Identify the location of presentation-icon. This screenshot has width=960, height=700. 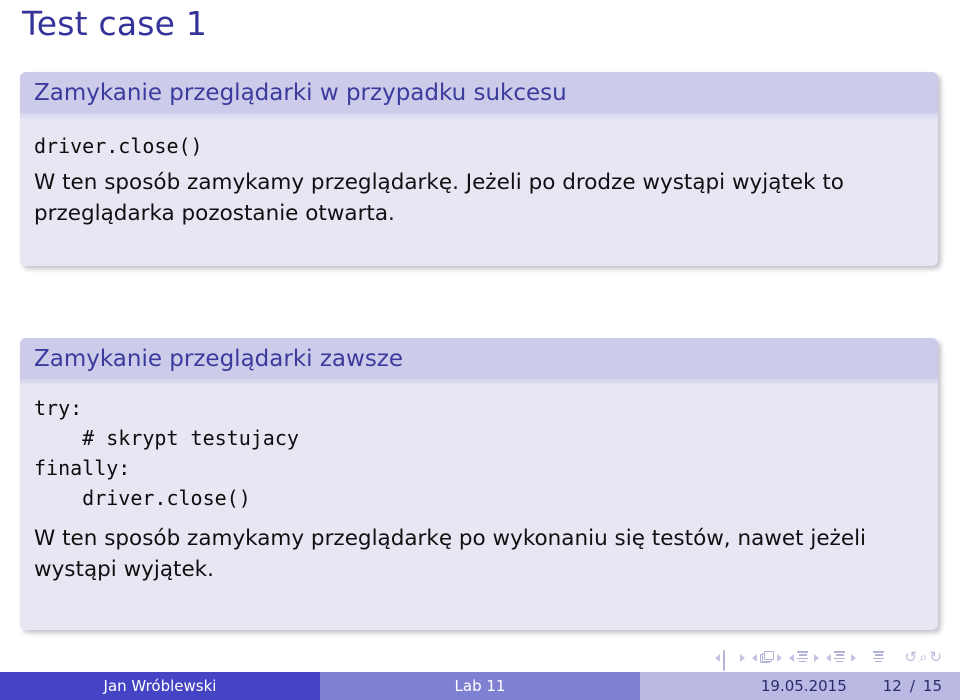
(880, 657).